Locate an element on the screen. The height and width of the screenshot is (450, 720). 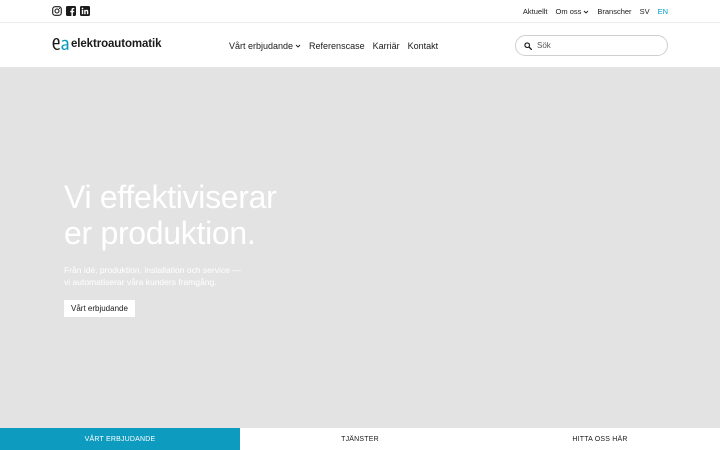
facebook-icon is located at coordinates (71, 11).